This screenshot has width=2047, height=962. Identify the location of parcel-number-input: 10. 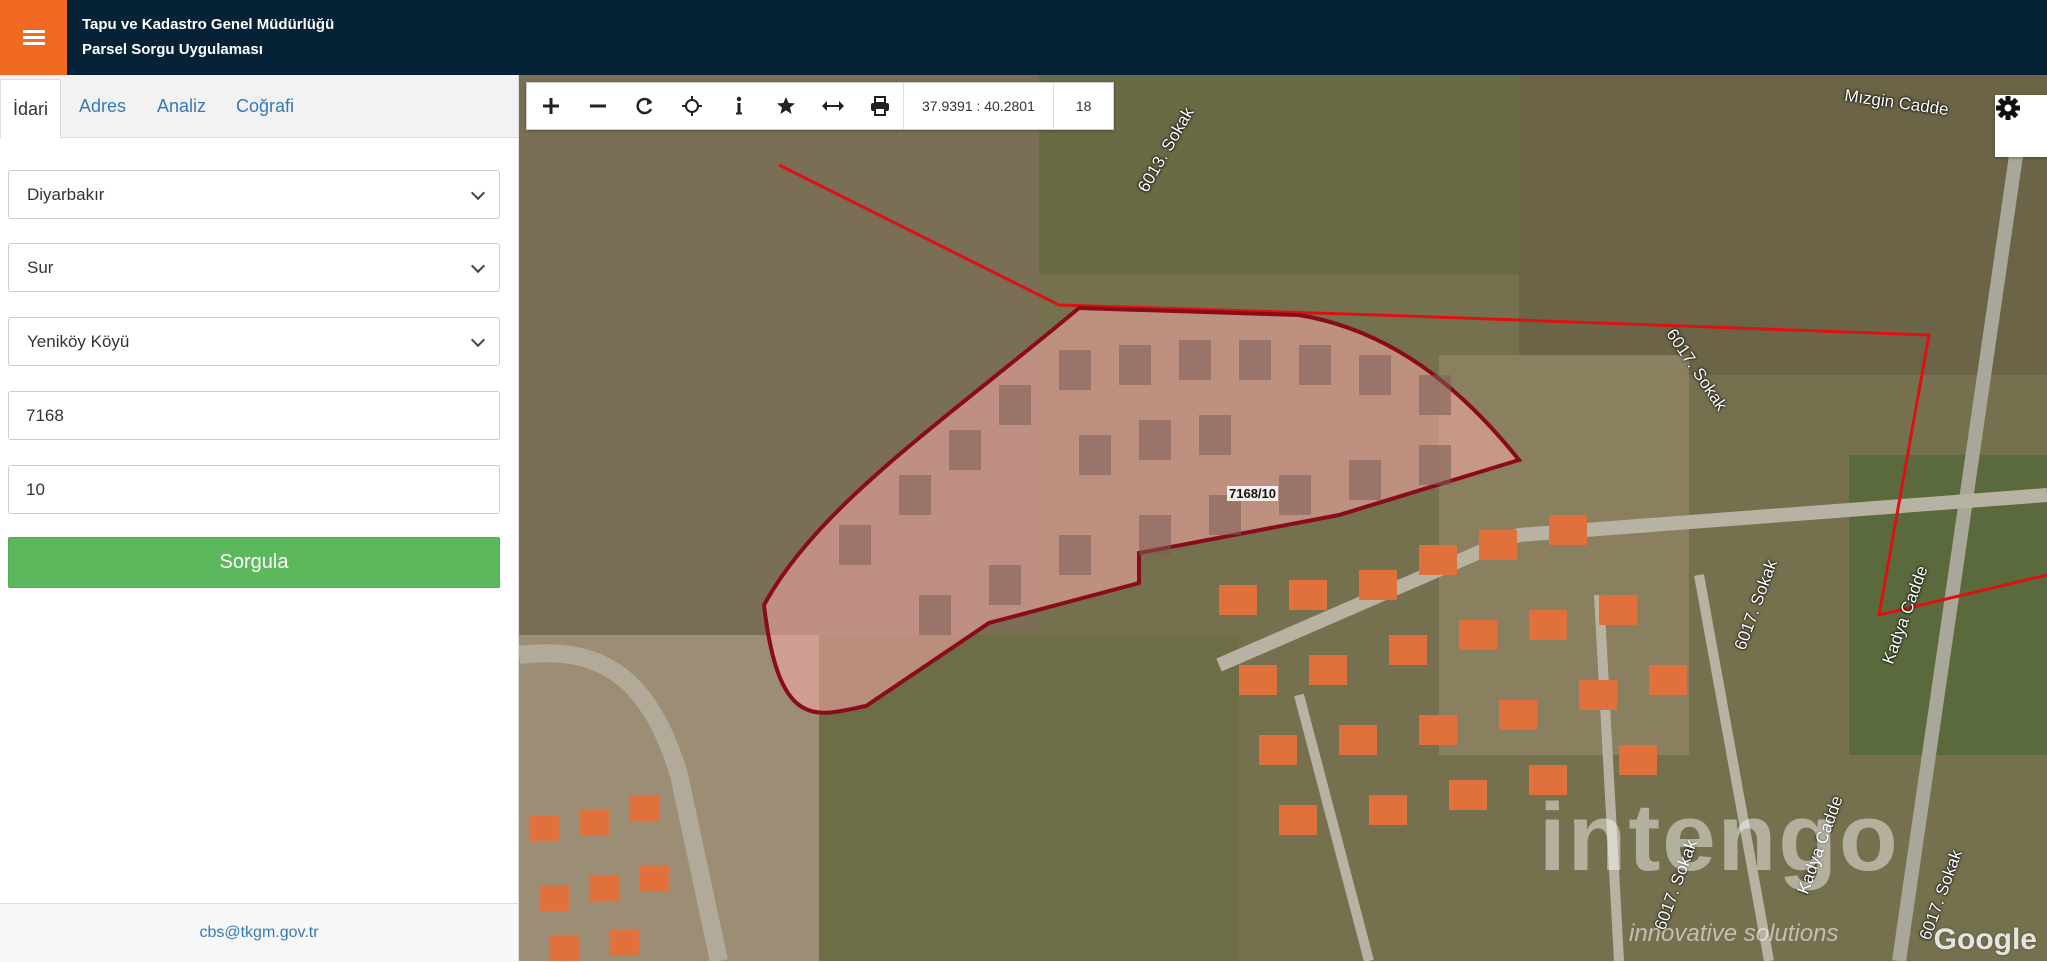
(254, 489).